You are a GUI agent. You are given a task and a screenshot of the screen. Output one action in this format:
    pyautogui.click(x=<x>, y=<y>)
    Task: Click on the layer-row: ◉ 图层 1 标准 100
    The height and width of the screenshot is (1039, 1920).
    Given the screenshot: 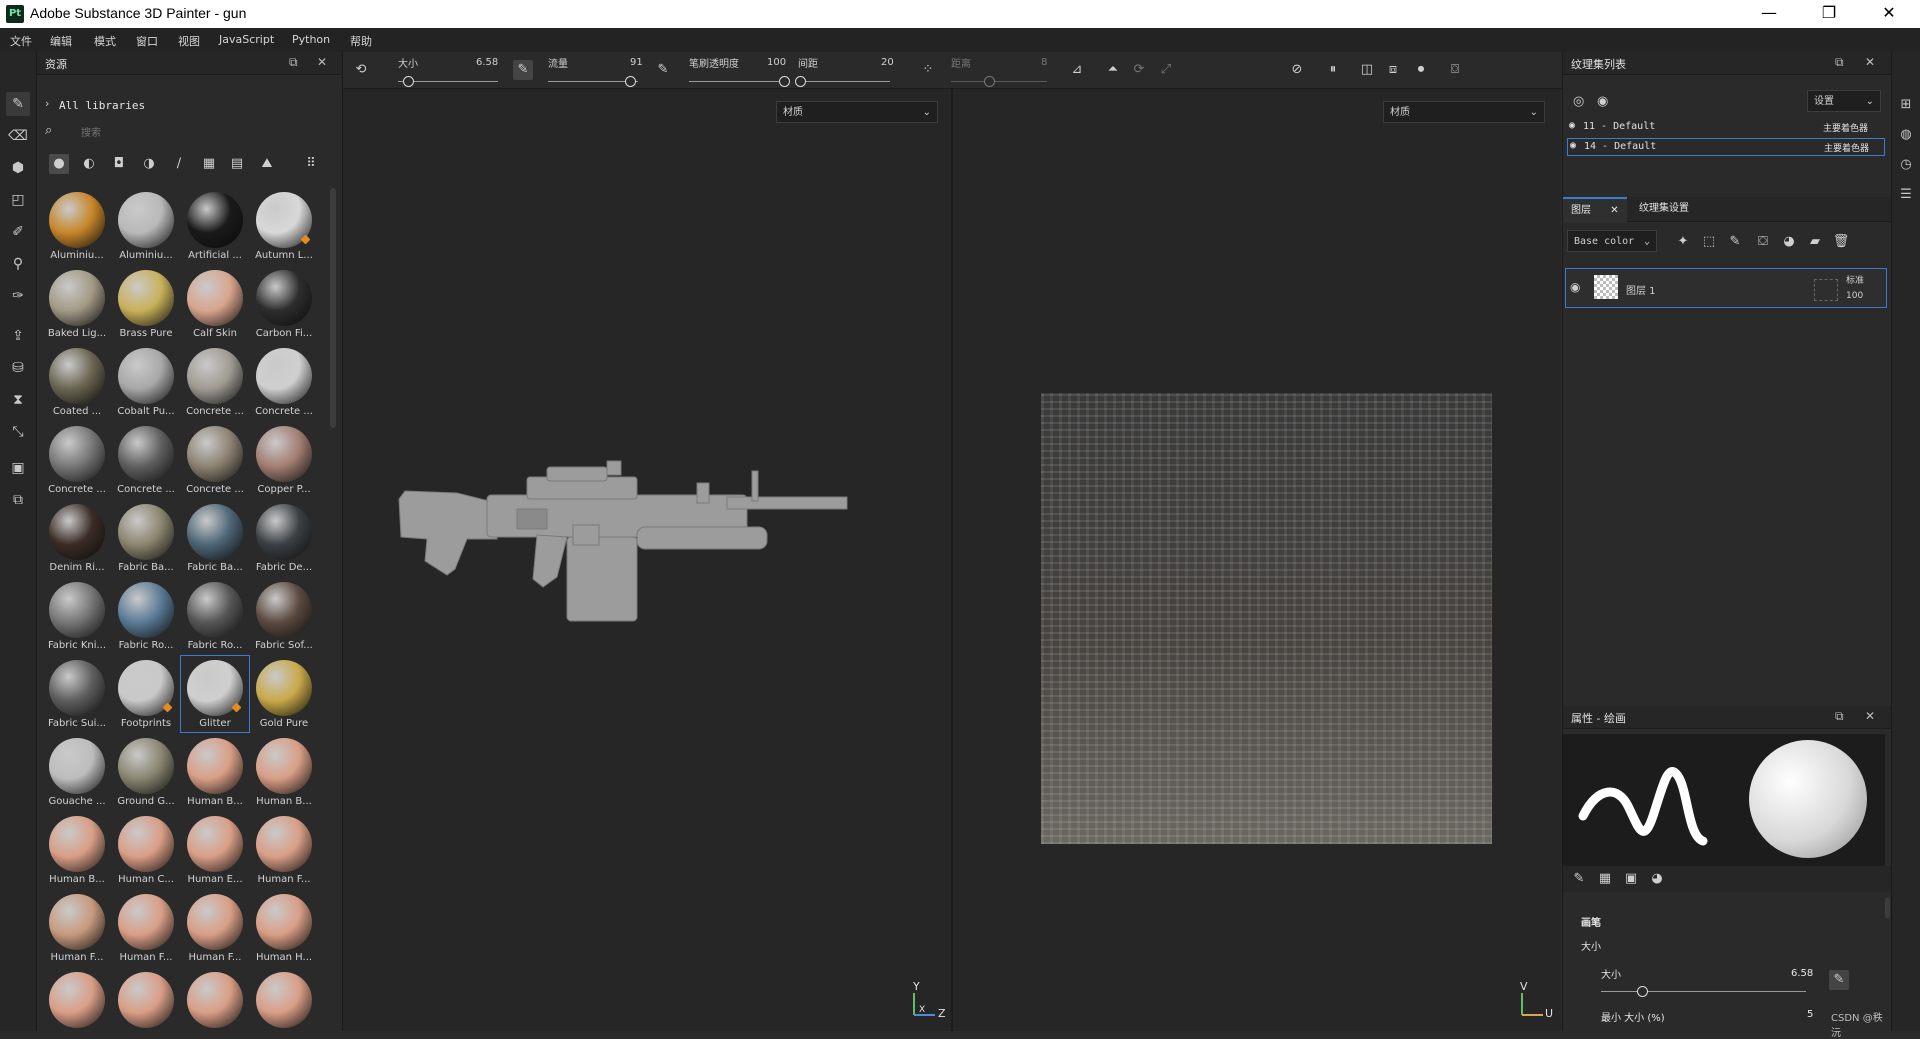 What is the action you would take?
    pyautogui.click(x=1726, y=288)
    